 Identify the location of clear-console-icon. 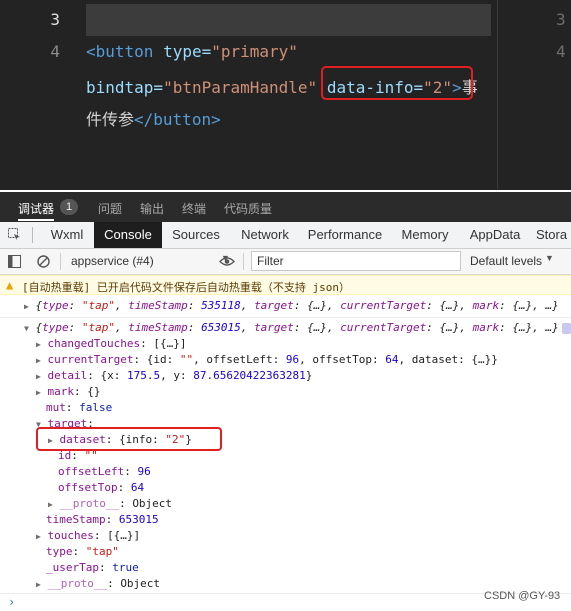
(43, 261).